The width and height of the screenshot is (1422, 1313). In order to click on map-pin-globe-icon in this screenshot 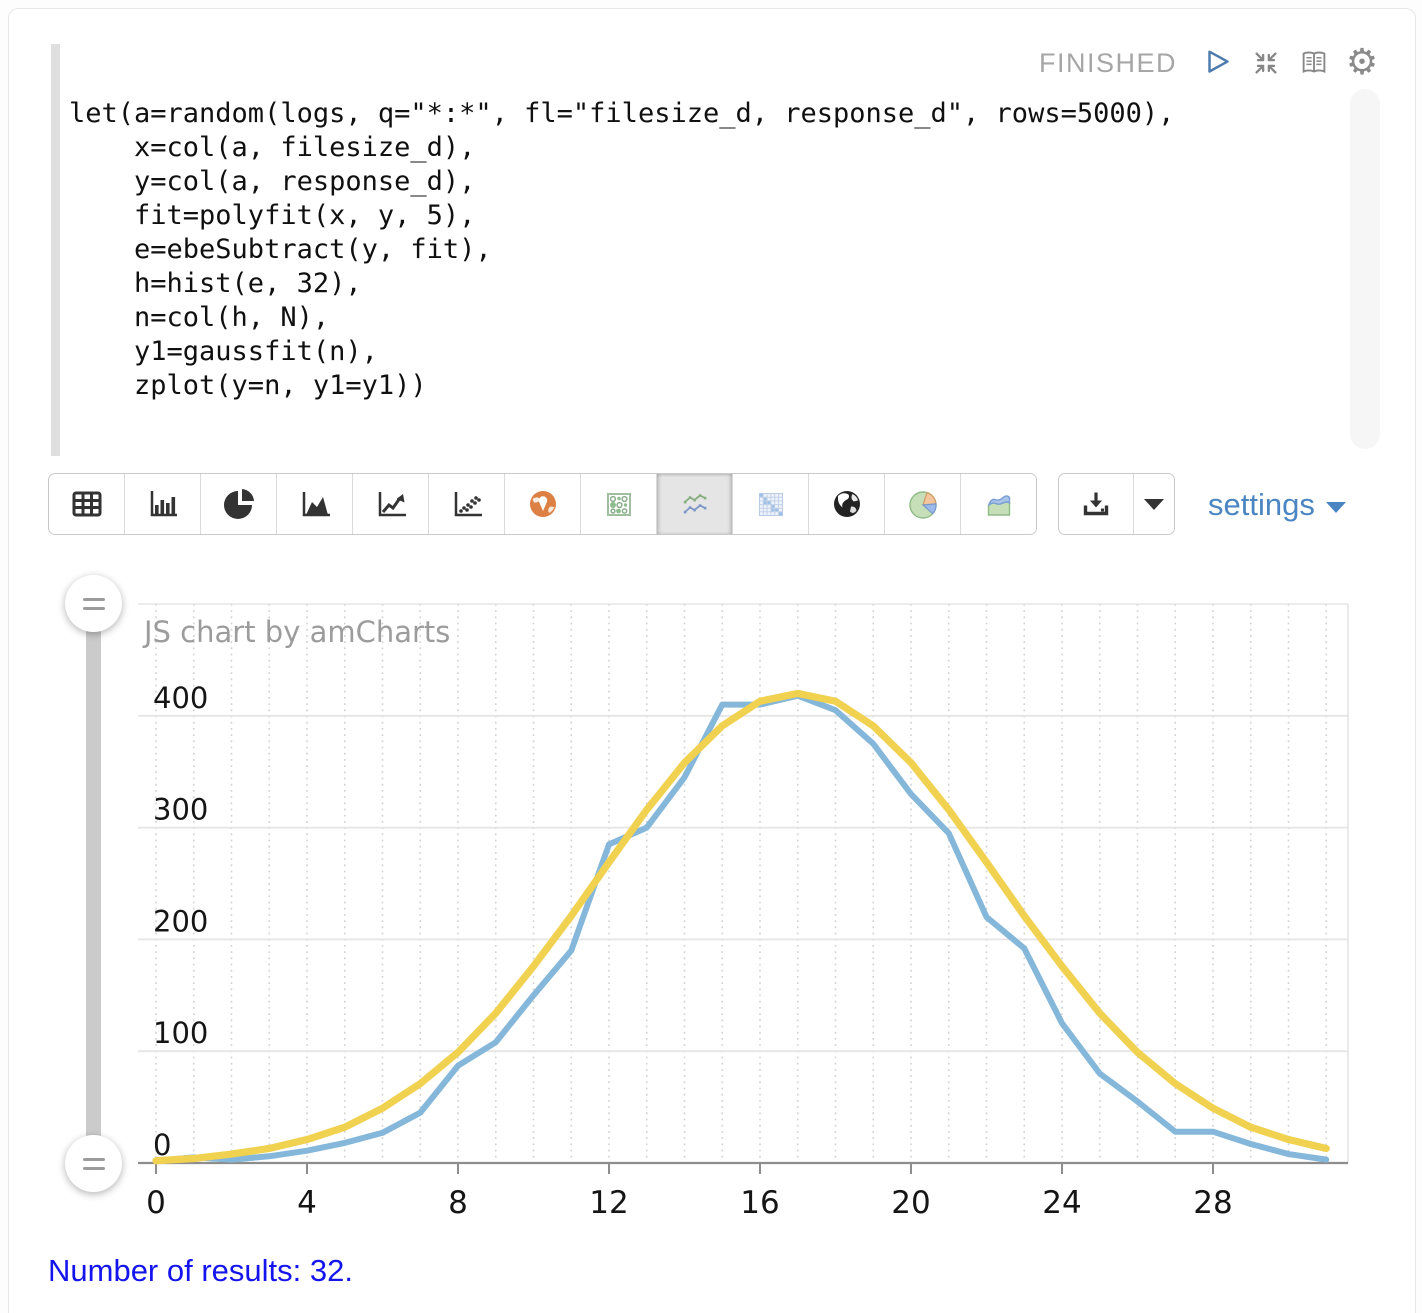, I will do `click(542, 504)`.